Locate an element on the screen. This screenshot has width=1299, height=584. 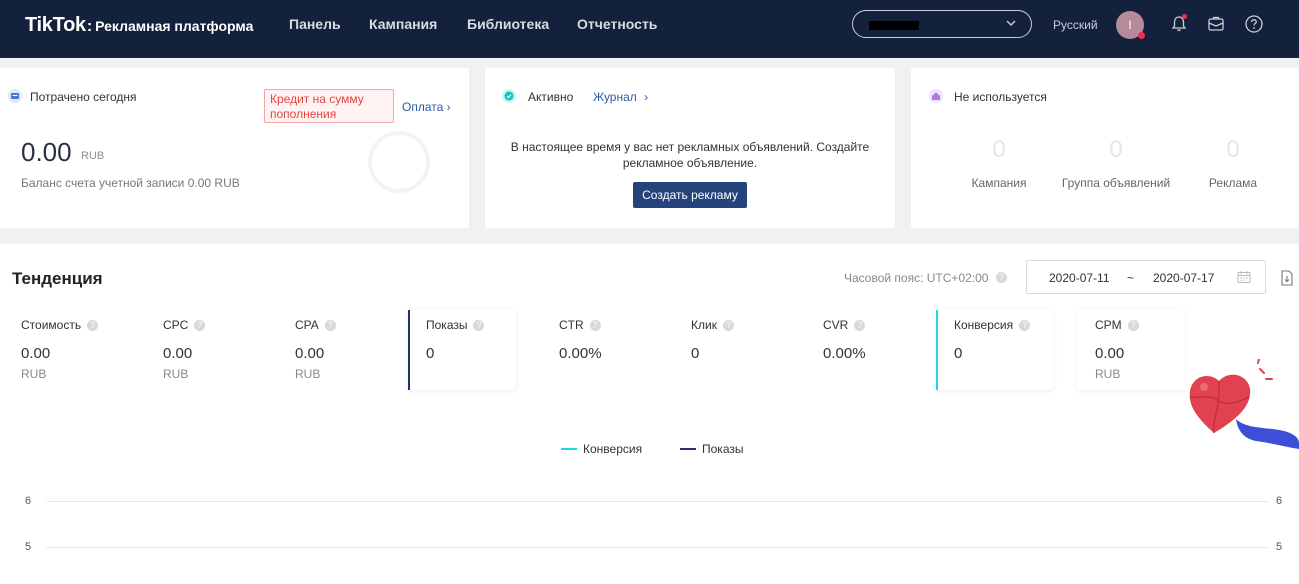
ad-count: 0 is located at coordinates (1233, 149).